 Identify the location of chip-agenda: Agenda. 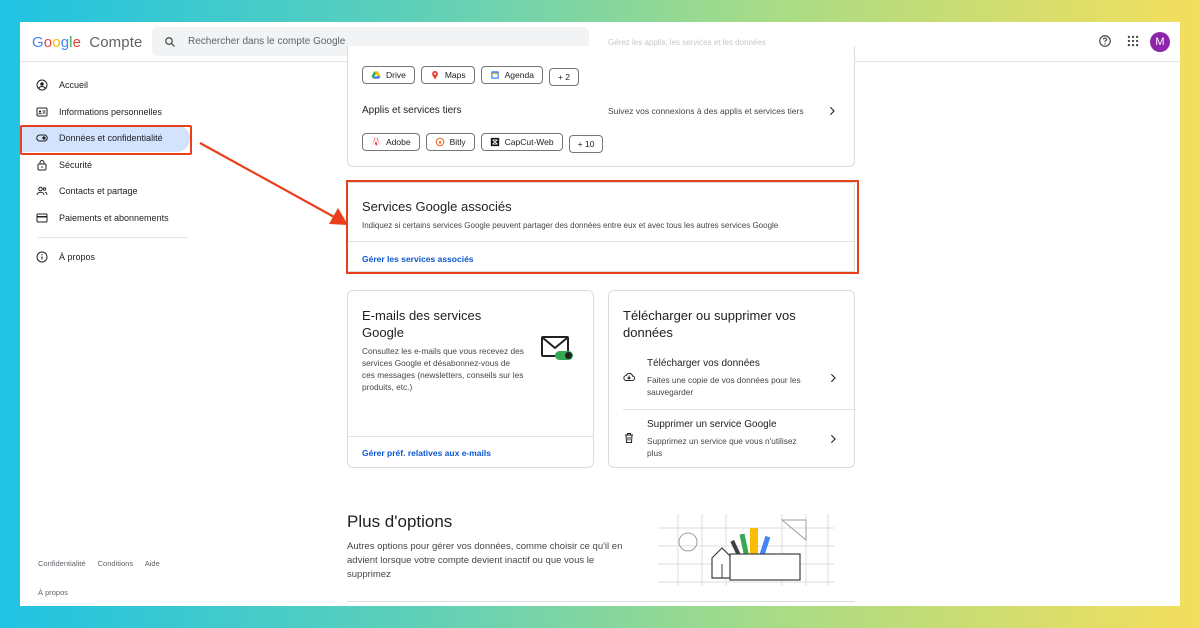
(511, 75).